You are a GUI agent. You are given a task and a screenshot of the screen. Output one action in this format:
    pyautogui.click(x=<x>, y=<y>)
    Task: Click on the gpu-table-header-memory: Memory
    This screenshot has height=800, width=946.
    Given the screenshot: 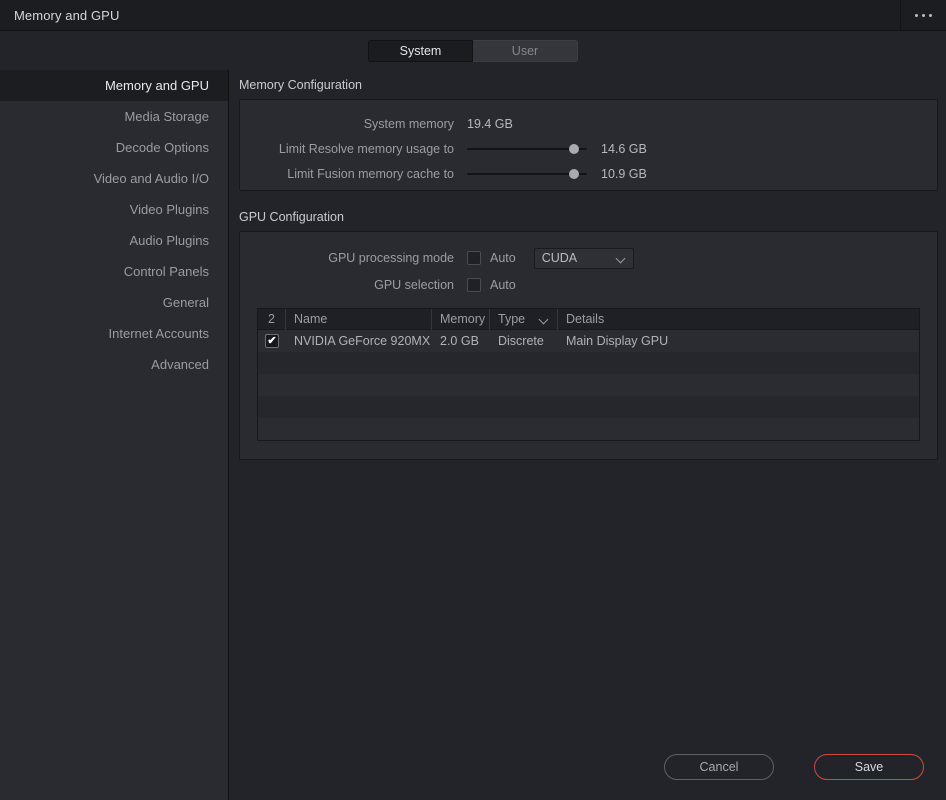 What is the action you would take?
    pyautogui.click(x=461, y=319)
    